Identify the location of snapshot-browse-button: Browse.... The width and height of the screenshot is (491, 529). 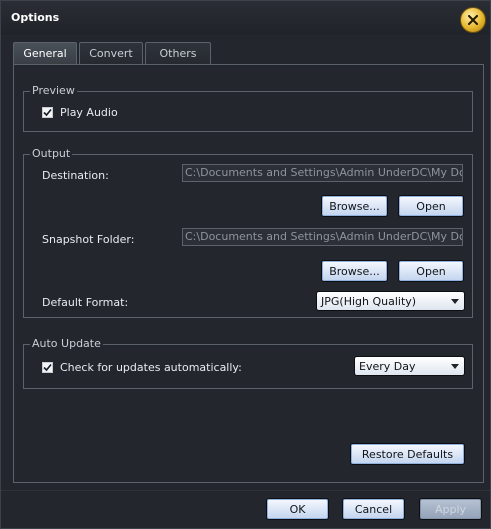
(354, 271).